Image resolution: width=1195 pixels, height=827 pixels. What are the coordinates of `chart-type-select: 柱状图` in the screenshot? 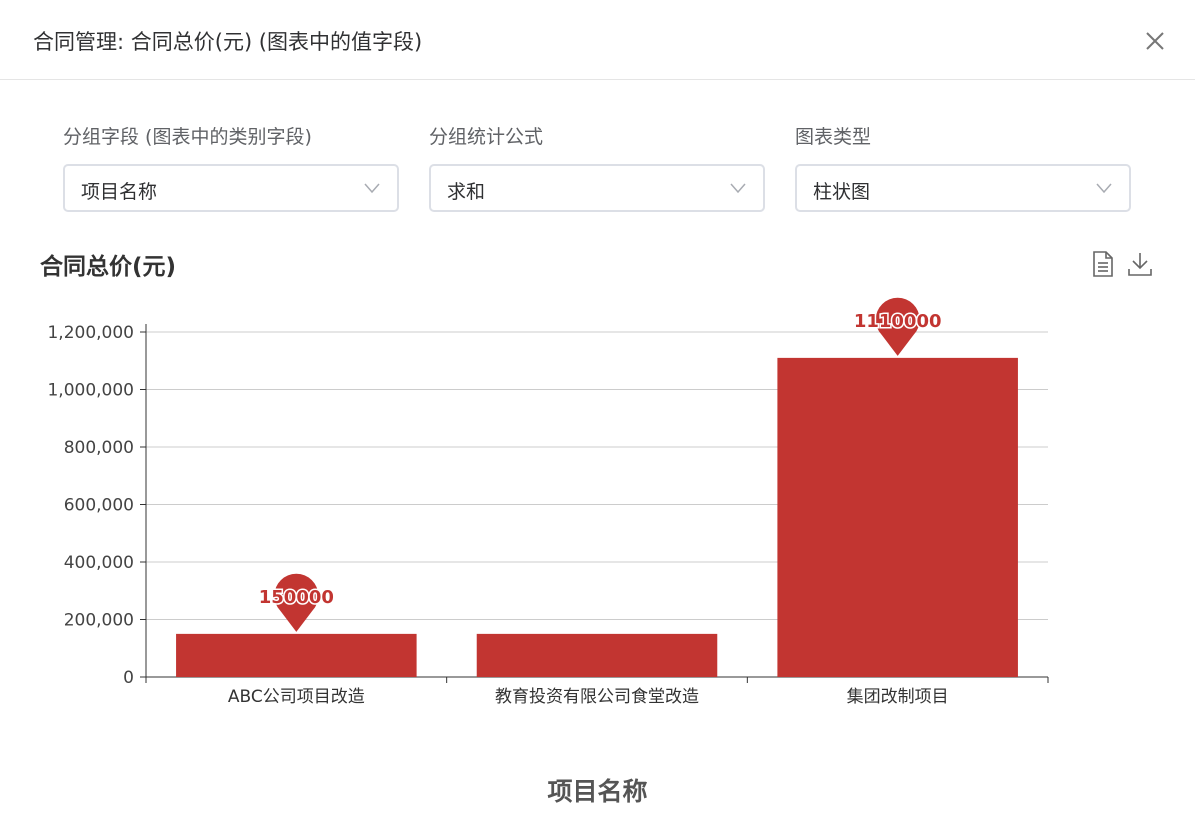 It's located at (963, 188).